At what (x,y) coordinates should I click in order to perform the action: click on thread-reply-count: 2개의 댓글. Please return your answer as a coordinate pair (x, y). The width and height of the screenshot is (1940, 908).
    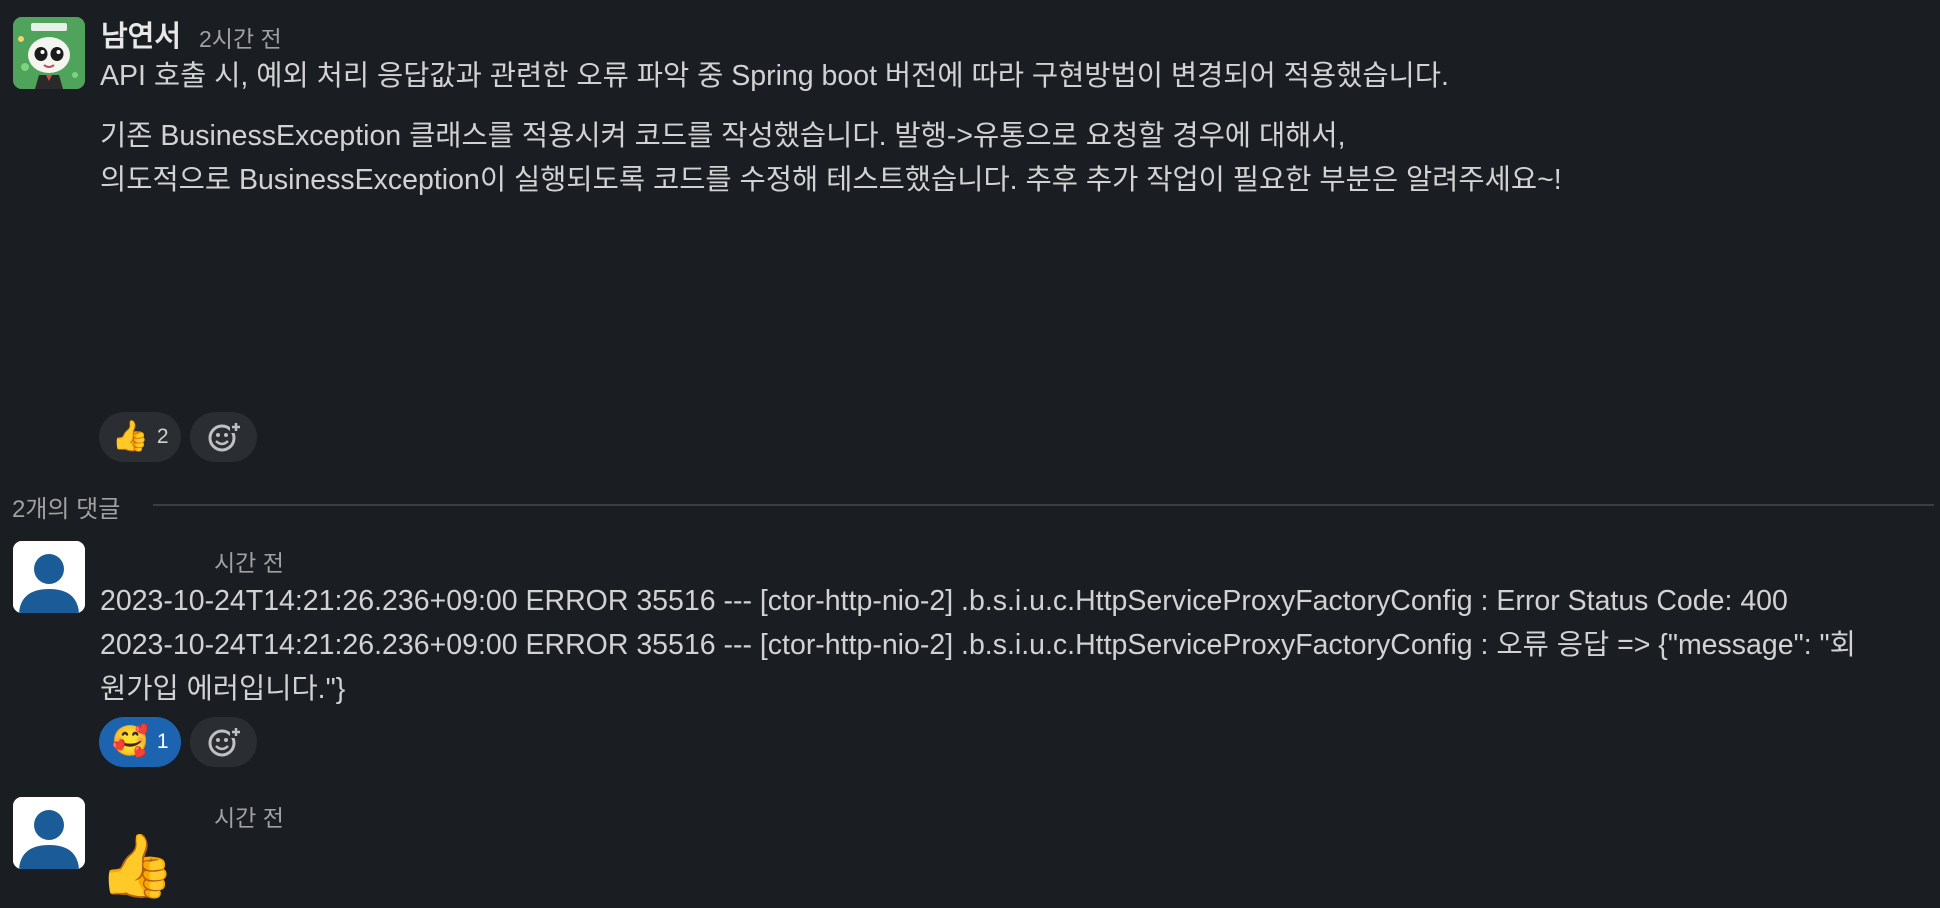
    Looking at the image, I should click on (66, 509).